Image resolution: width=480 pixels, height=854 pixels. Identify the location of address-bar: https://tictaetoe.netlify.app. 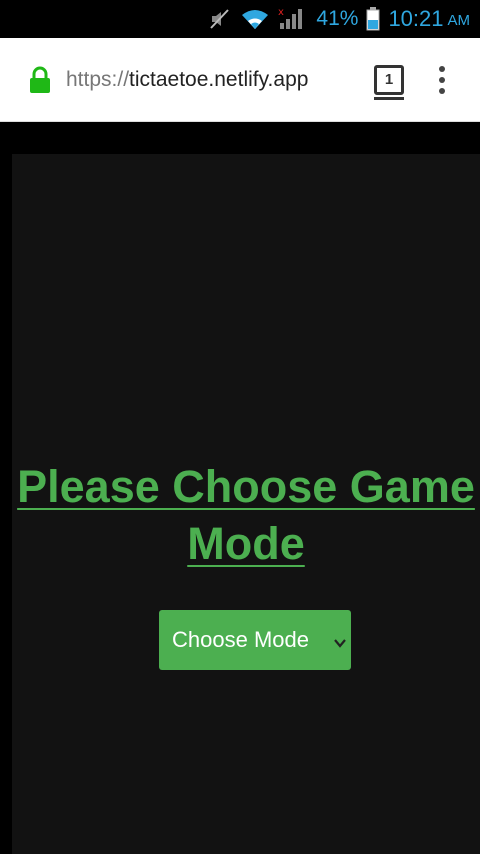
(212, 80).